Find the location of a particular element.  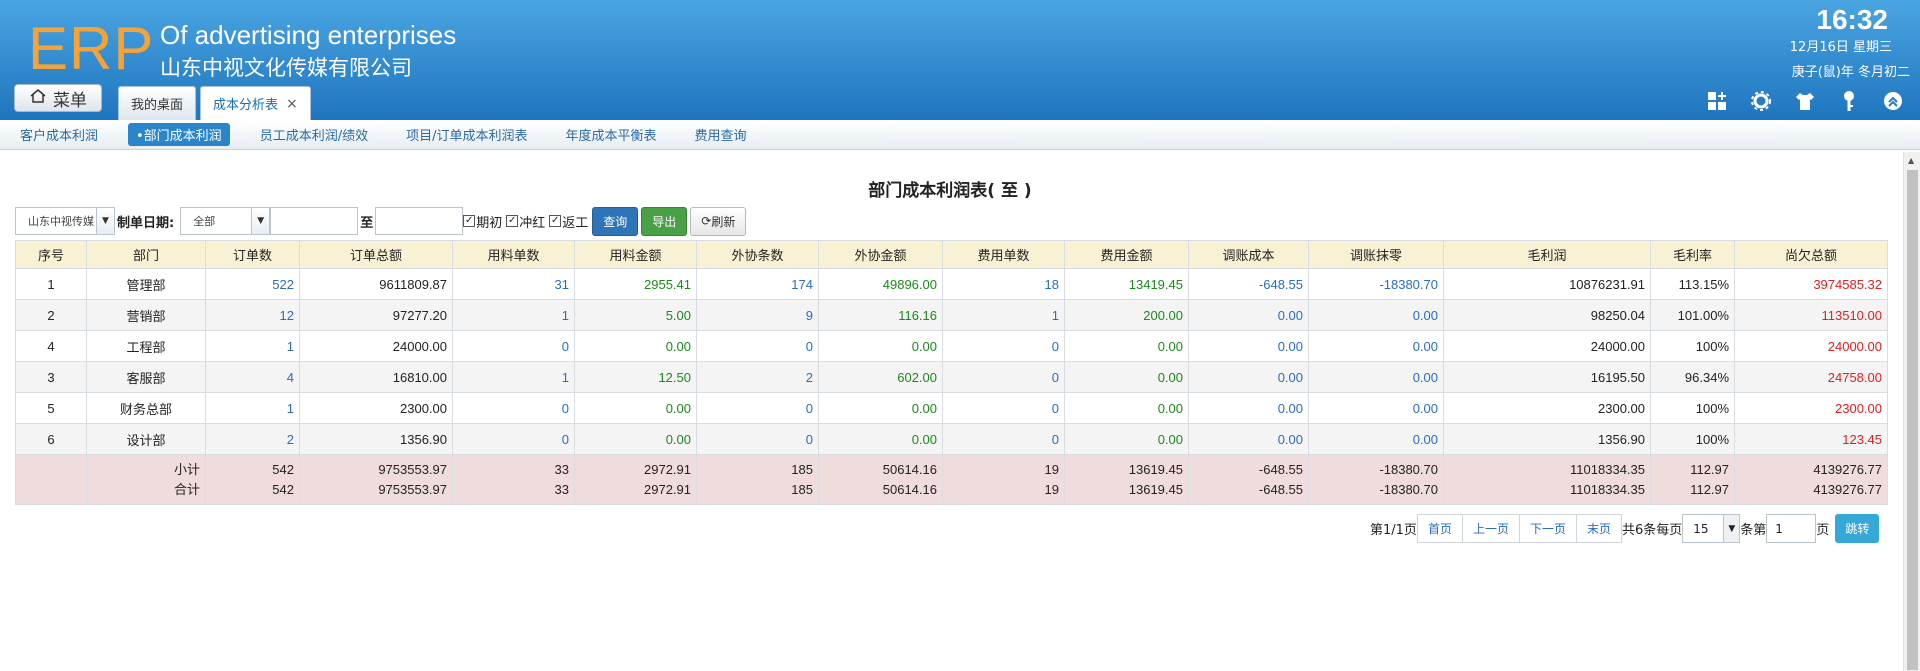

company-select: 山东中视传媒 ▼ is located at coordinates (65, 221).